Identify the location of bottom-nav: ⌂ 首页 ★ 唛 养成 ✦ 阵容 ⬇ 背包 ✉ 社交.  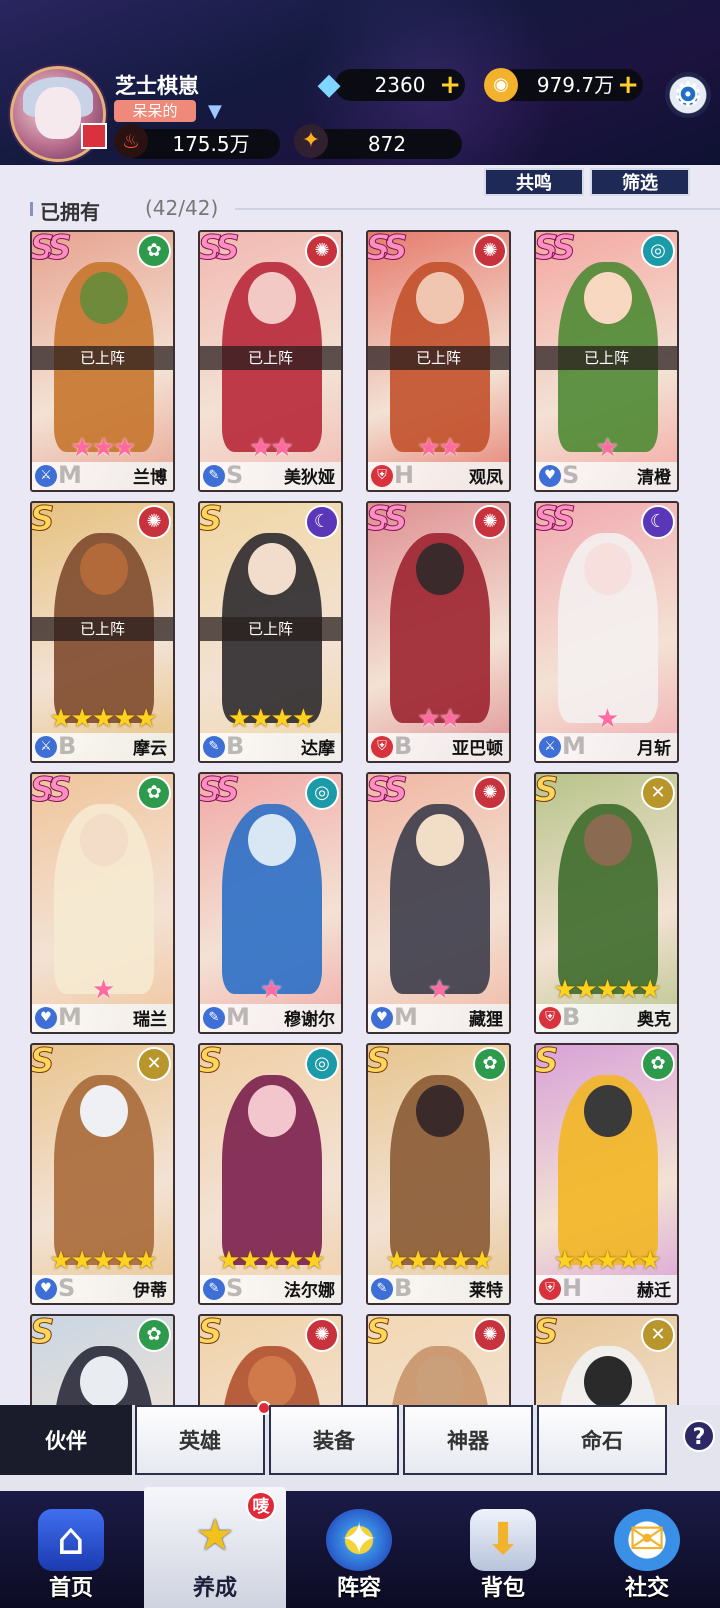
(360, 1547).